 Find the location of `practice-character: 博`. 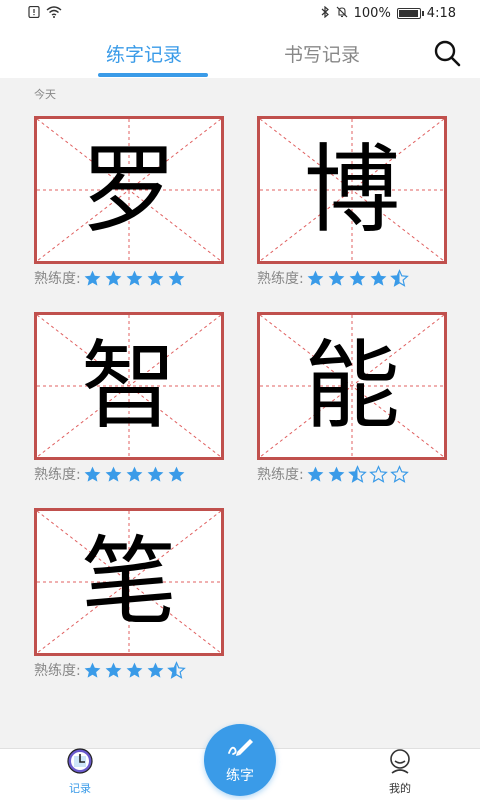

practice-character: 博 is located at coordinates (352, 190).